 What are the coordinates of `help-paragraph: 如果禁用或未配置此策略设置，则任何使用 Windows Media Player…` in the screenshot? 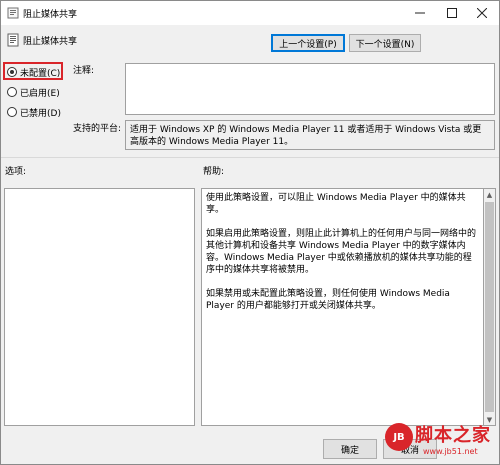 It's located at (328, 300).